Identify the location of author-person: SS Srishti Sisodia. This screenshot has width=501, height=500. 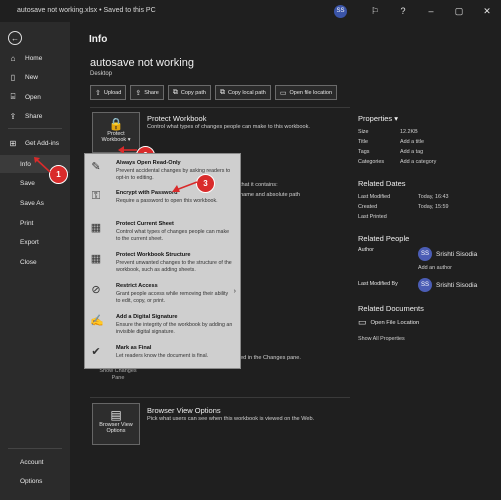
(447, 254).